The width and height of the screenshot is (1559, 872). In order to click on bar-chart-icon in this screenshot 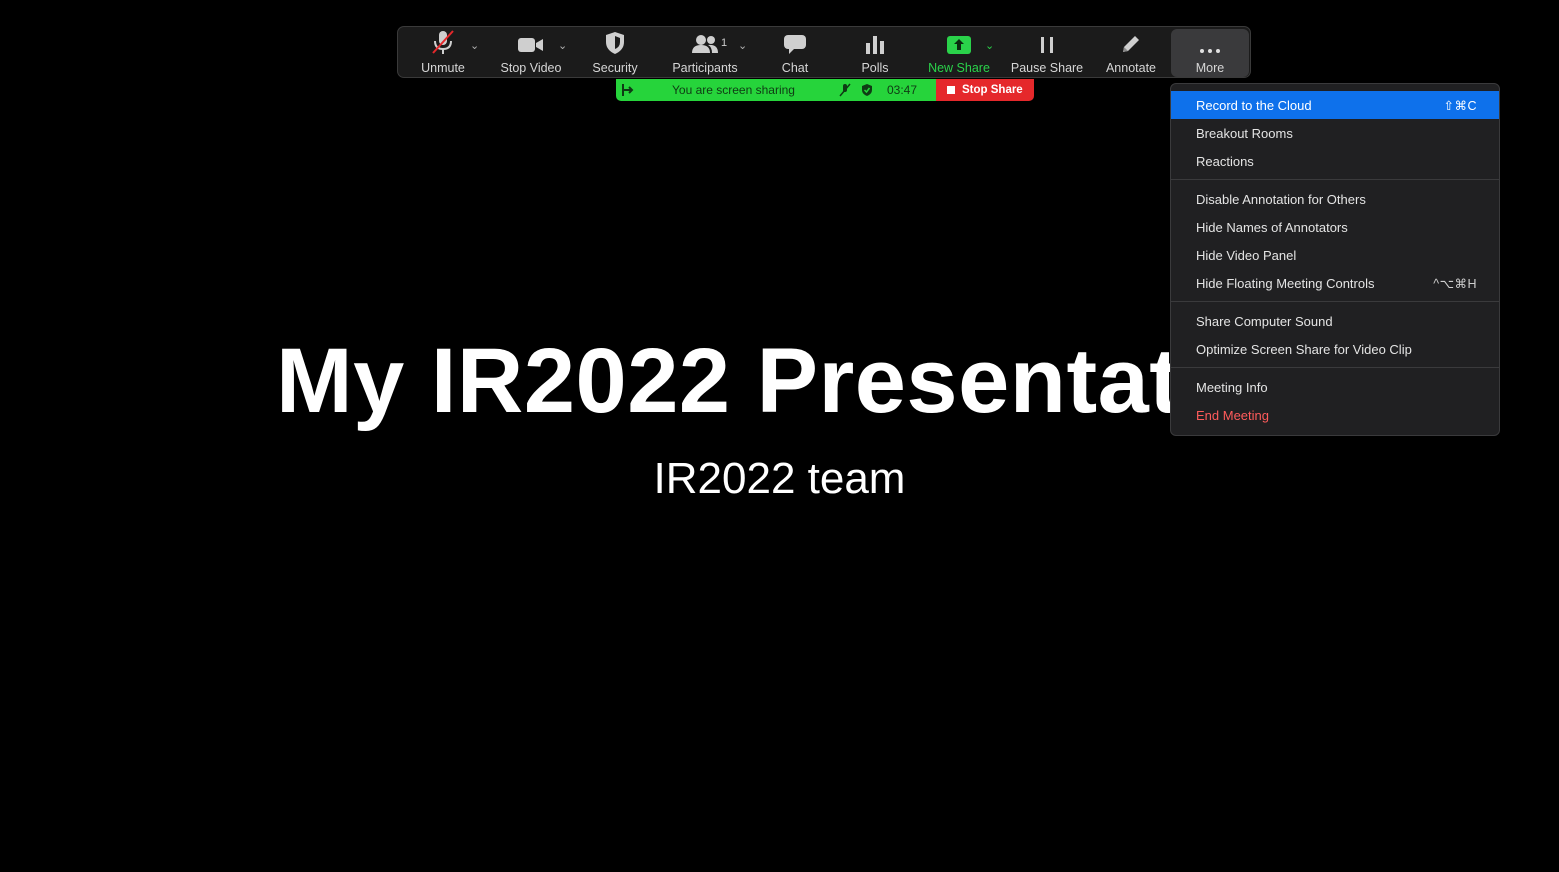, I will do `click(875, 41)`.